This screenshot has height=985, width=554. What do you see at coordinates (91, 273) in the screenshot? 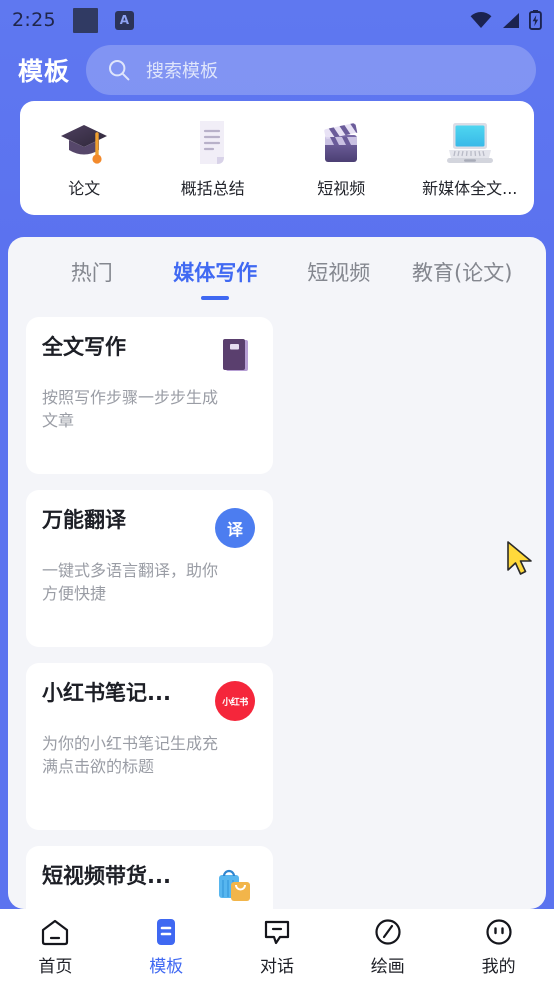
I see `tab-label: 热门` at bounding box center [91, 273].